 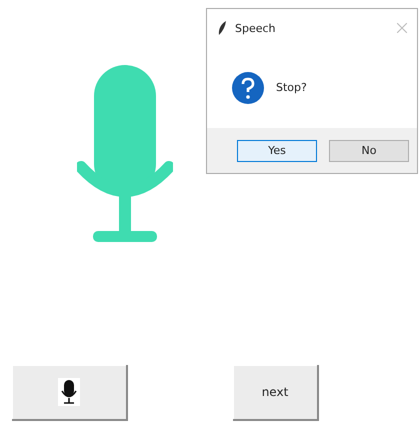 What do you see at coordinates (256, 28) in the screenshot?
I see `dialog-title: Speech` at bounding box center [256, 28].